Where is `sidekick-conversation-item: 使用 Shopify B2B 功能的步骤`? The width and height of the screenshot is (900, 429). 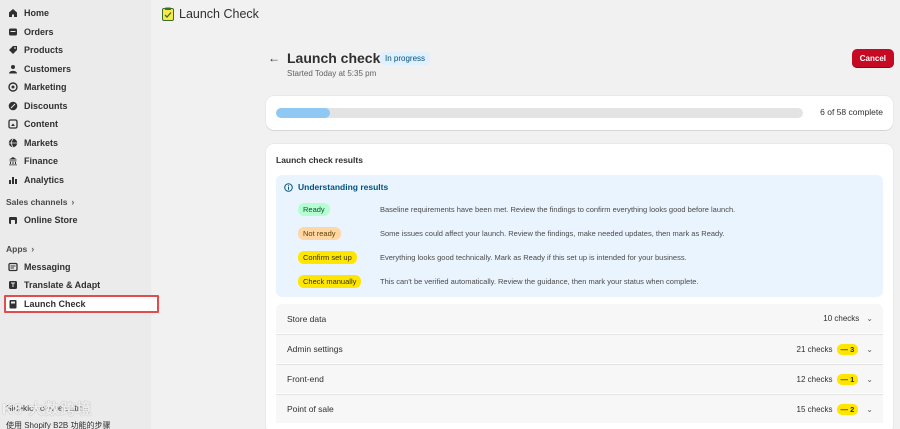
sidekick-conversation-item: 使用 Shopify B2B 功能的步骤 is located at coordinates (58, 424).